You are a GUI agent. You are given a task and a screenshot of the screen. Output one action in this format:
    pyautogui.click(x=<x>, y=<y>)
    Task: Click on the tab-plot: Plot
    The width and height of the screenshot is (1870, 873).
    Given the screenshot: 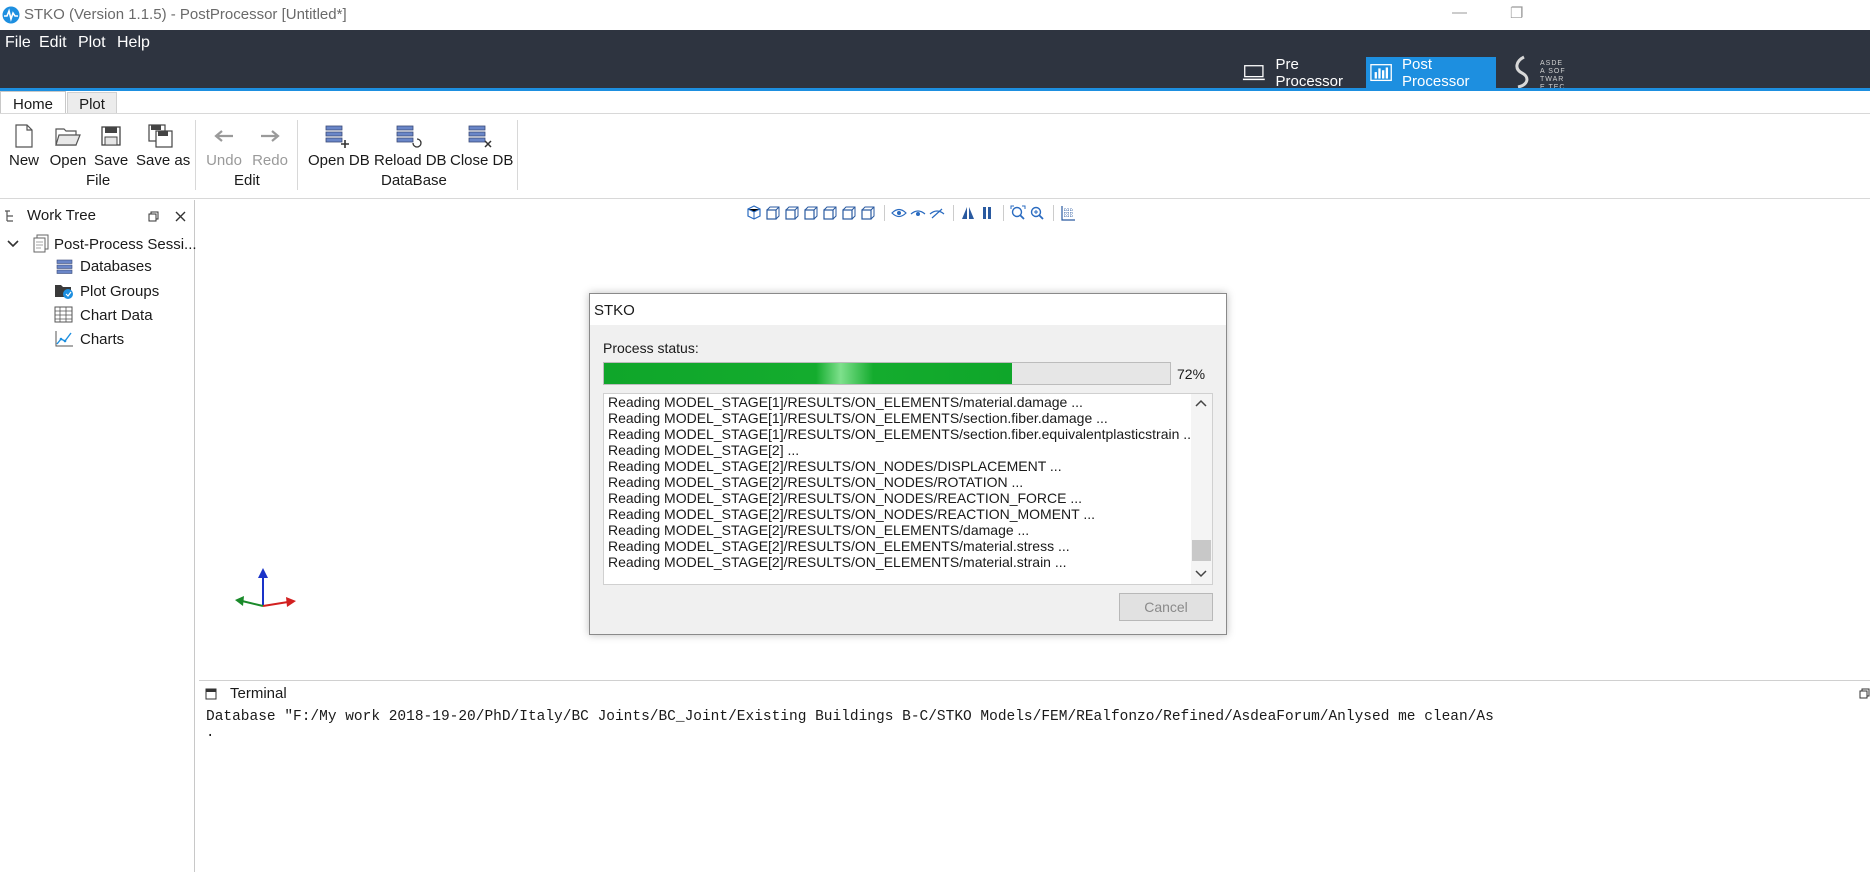 What is the action you would take?
    pyautogui.click(x=92, y=103)
    